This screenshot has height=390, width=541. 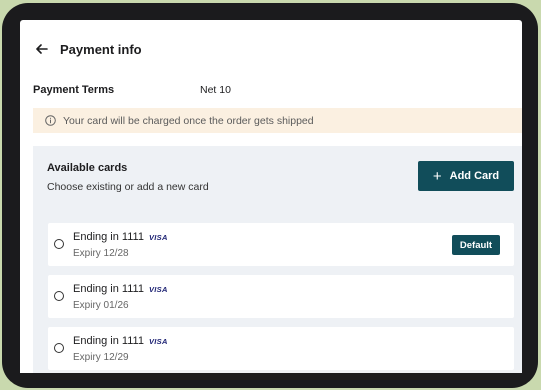 What do you see at coordinates (101, 49) in the screenshot?
I see `page-title: Payment info` at bounding box center [101, 49].